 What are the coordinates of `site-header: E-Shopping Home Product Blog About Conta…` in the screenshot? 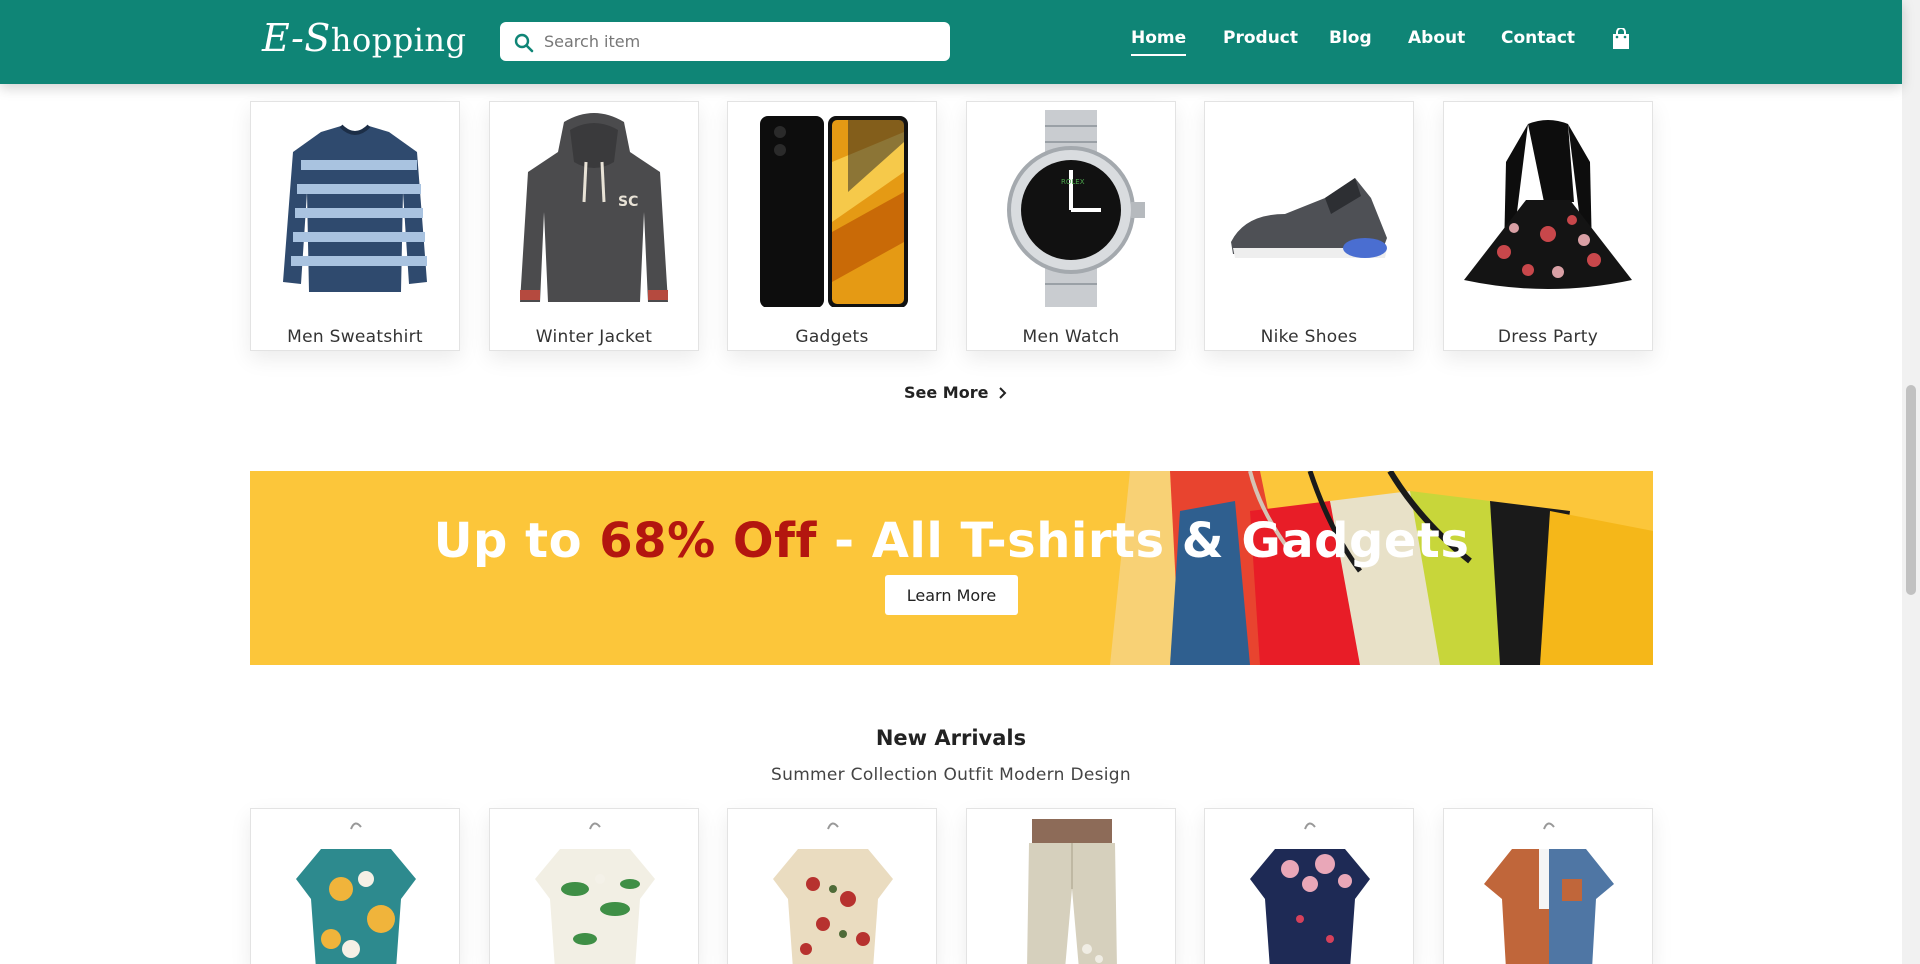 It's located at (951, 42).